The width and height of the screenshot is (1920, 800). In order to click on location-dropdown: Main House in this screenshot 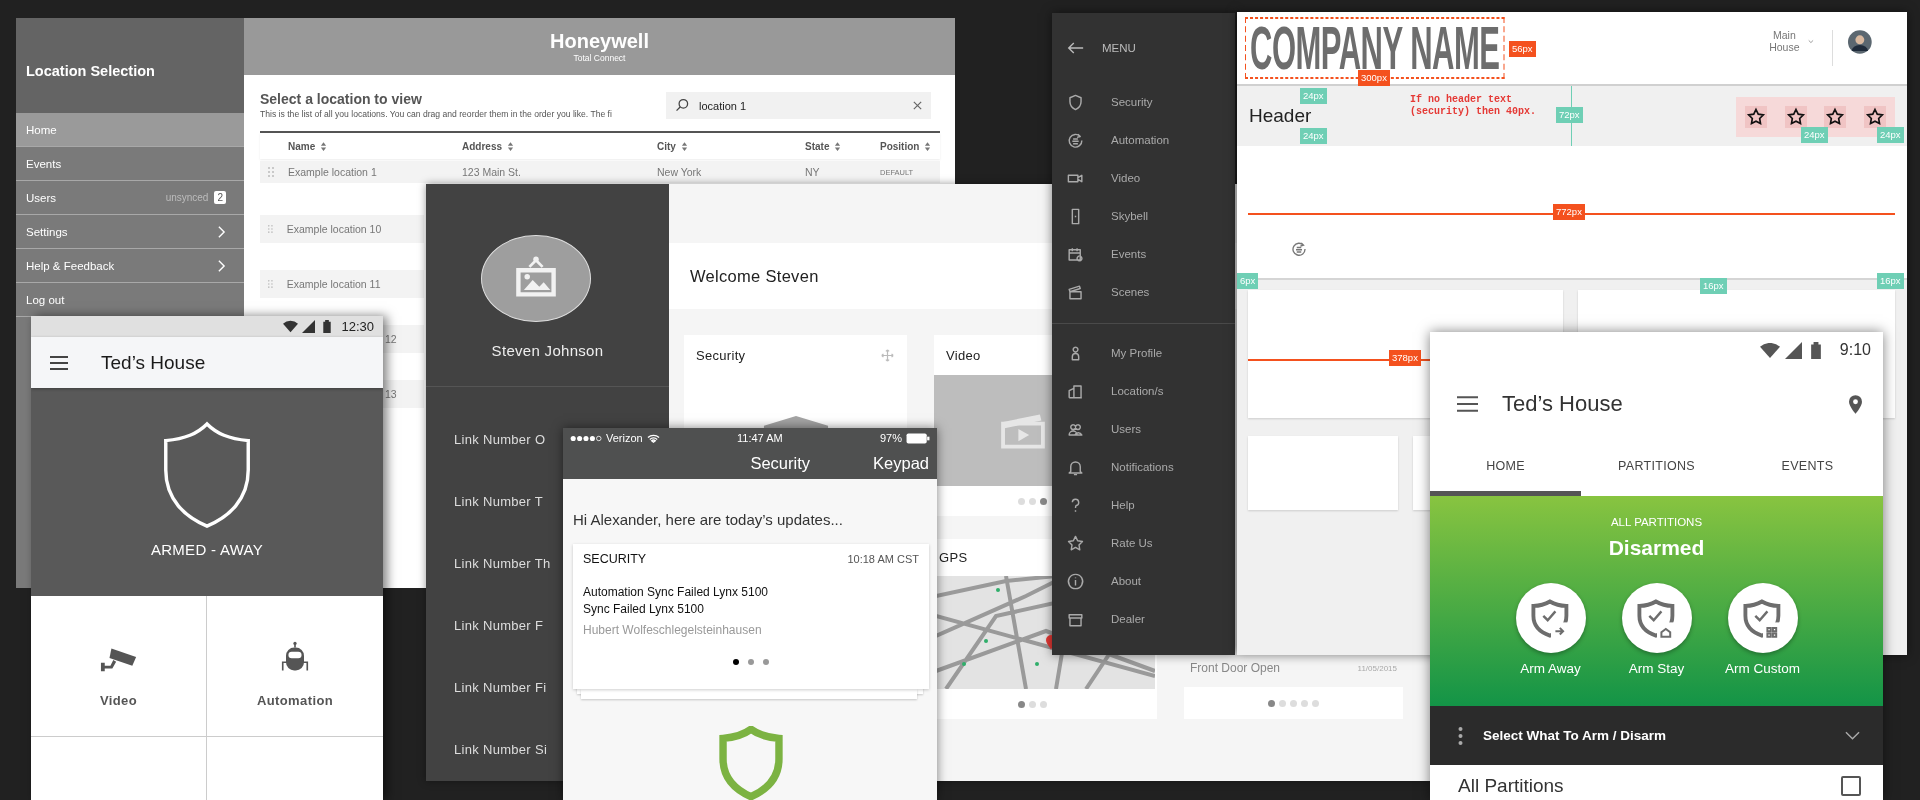, I will do `click(1788, 41)`.